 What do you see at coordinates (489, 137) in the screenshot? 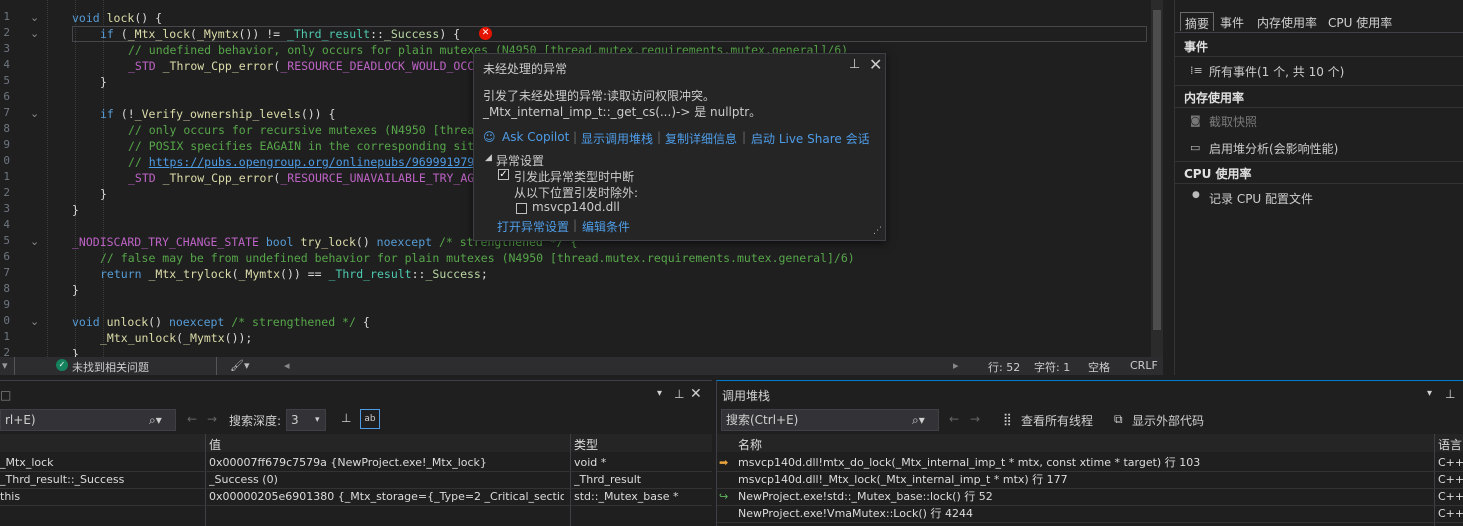
I see `copilot-icon: ☺` at bounding box center [489, 137].